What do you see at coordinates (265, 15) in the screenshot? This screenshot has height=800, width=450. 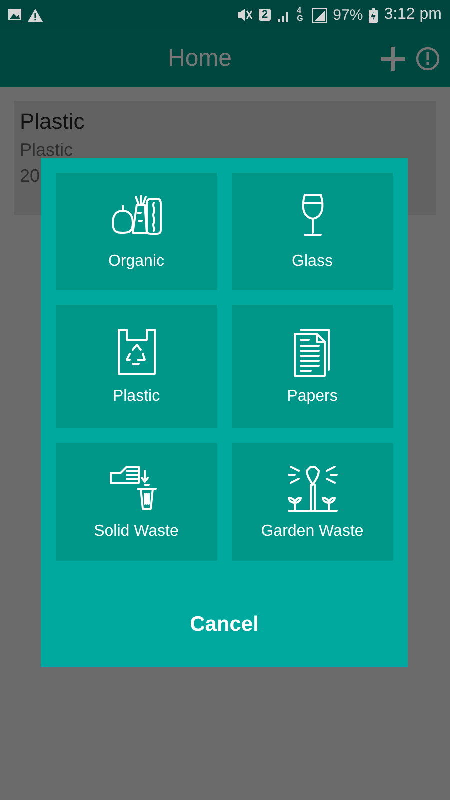 I see `sim-badge: 2` at bounding box center [265, 15].